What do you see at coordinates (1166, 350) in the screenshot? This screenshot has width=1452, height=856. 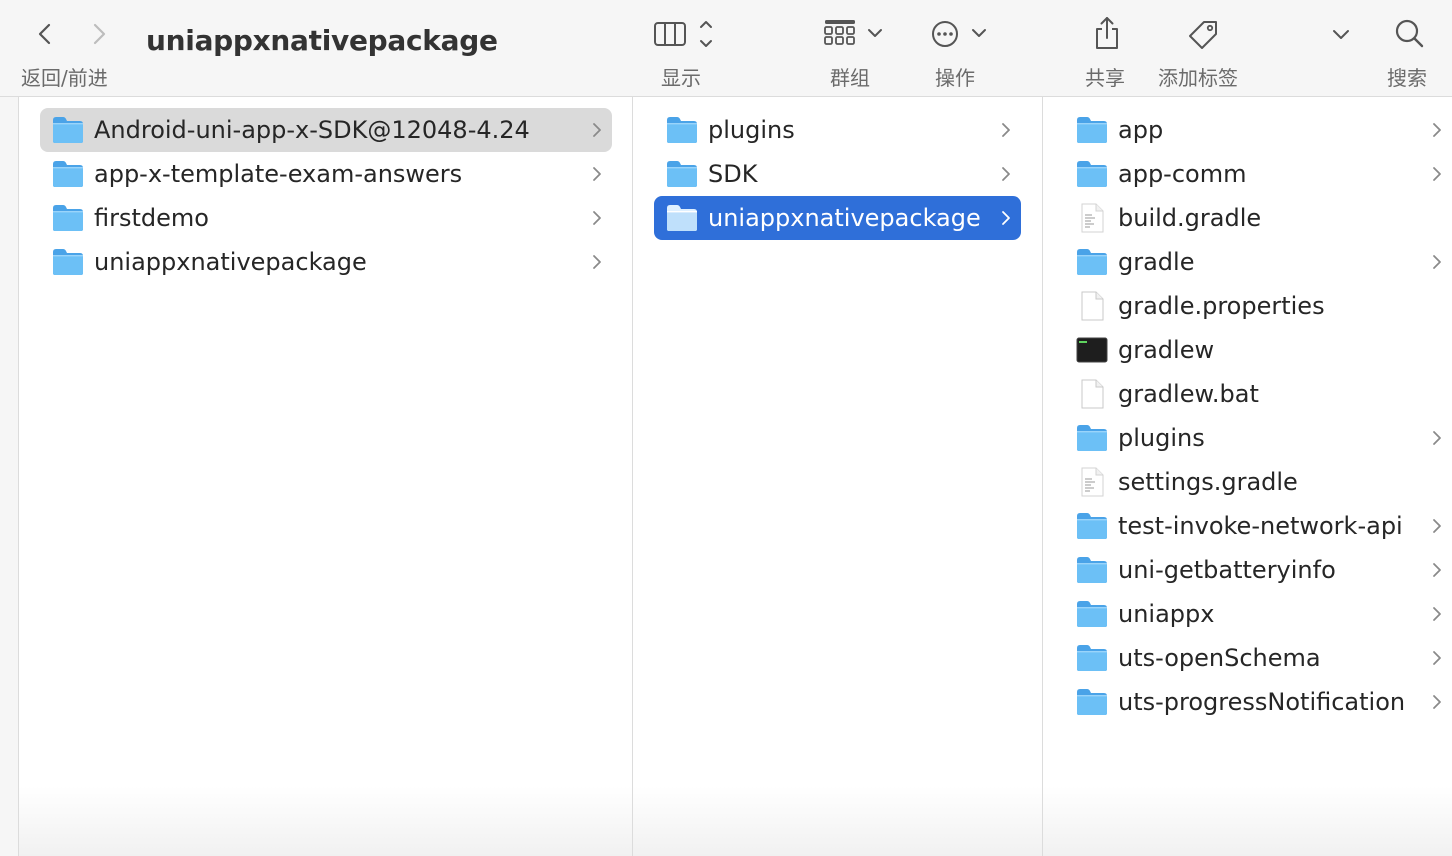 I see `file-name: gradlew` at bounding box center [1166, 350].